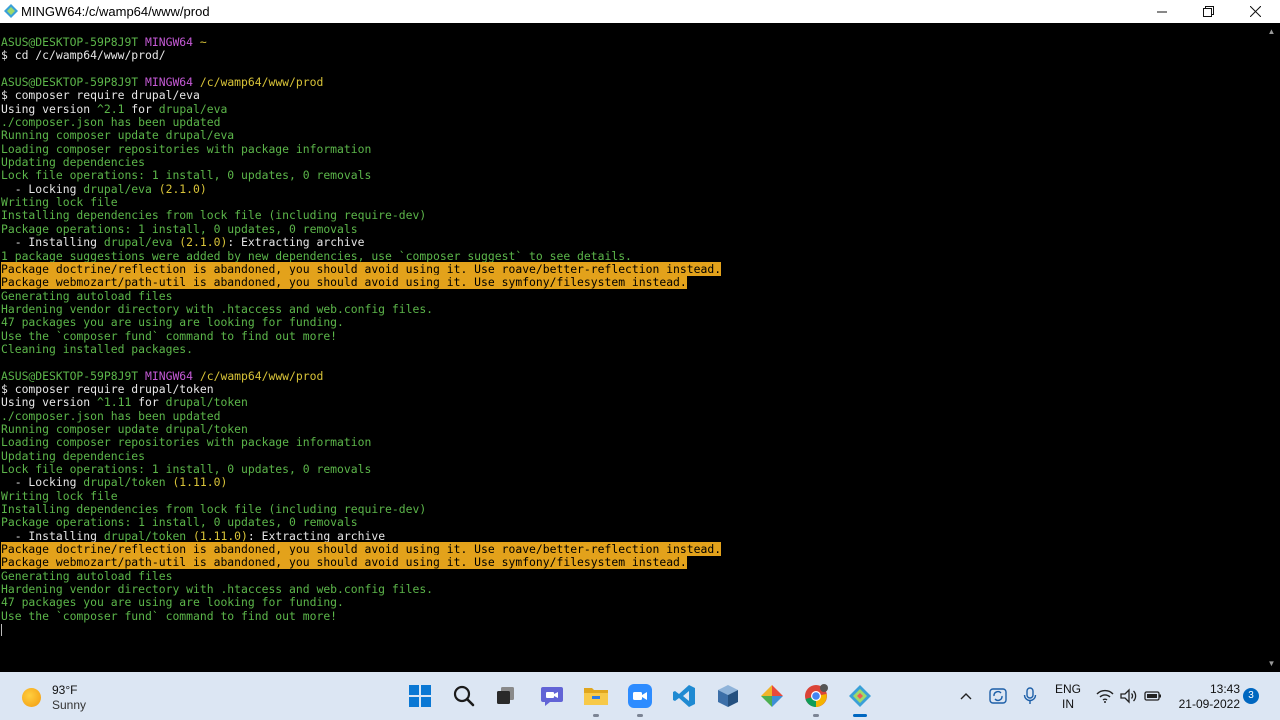 The width and height of the screenshot is (1280, 720). I want to click on wifi-tray-button, so click(1105, 696).